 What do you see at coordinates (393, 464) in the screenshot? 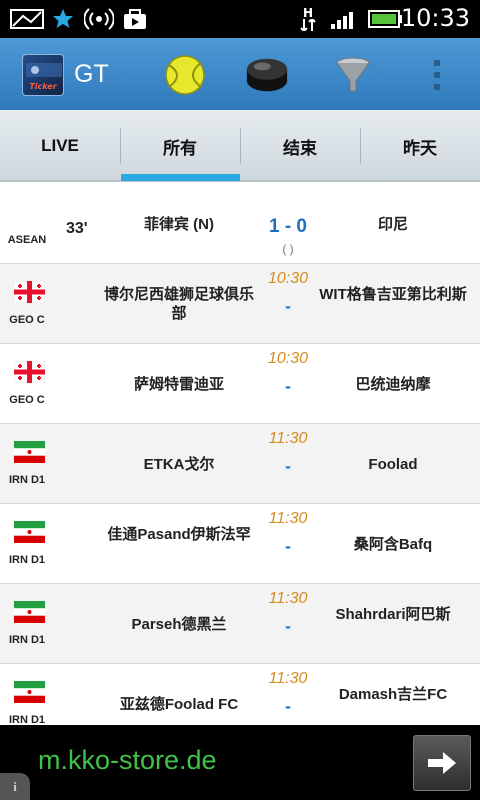
I see `away-team: Foolad` at bounding box center [393, 464].